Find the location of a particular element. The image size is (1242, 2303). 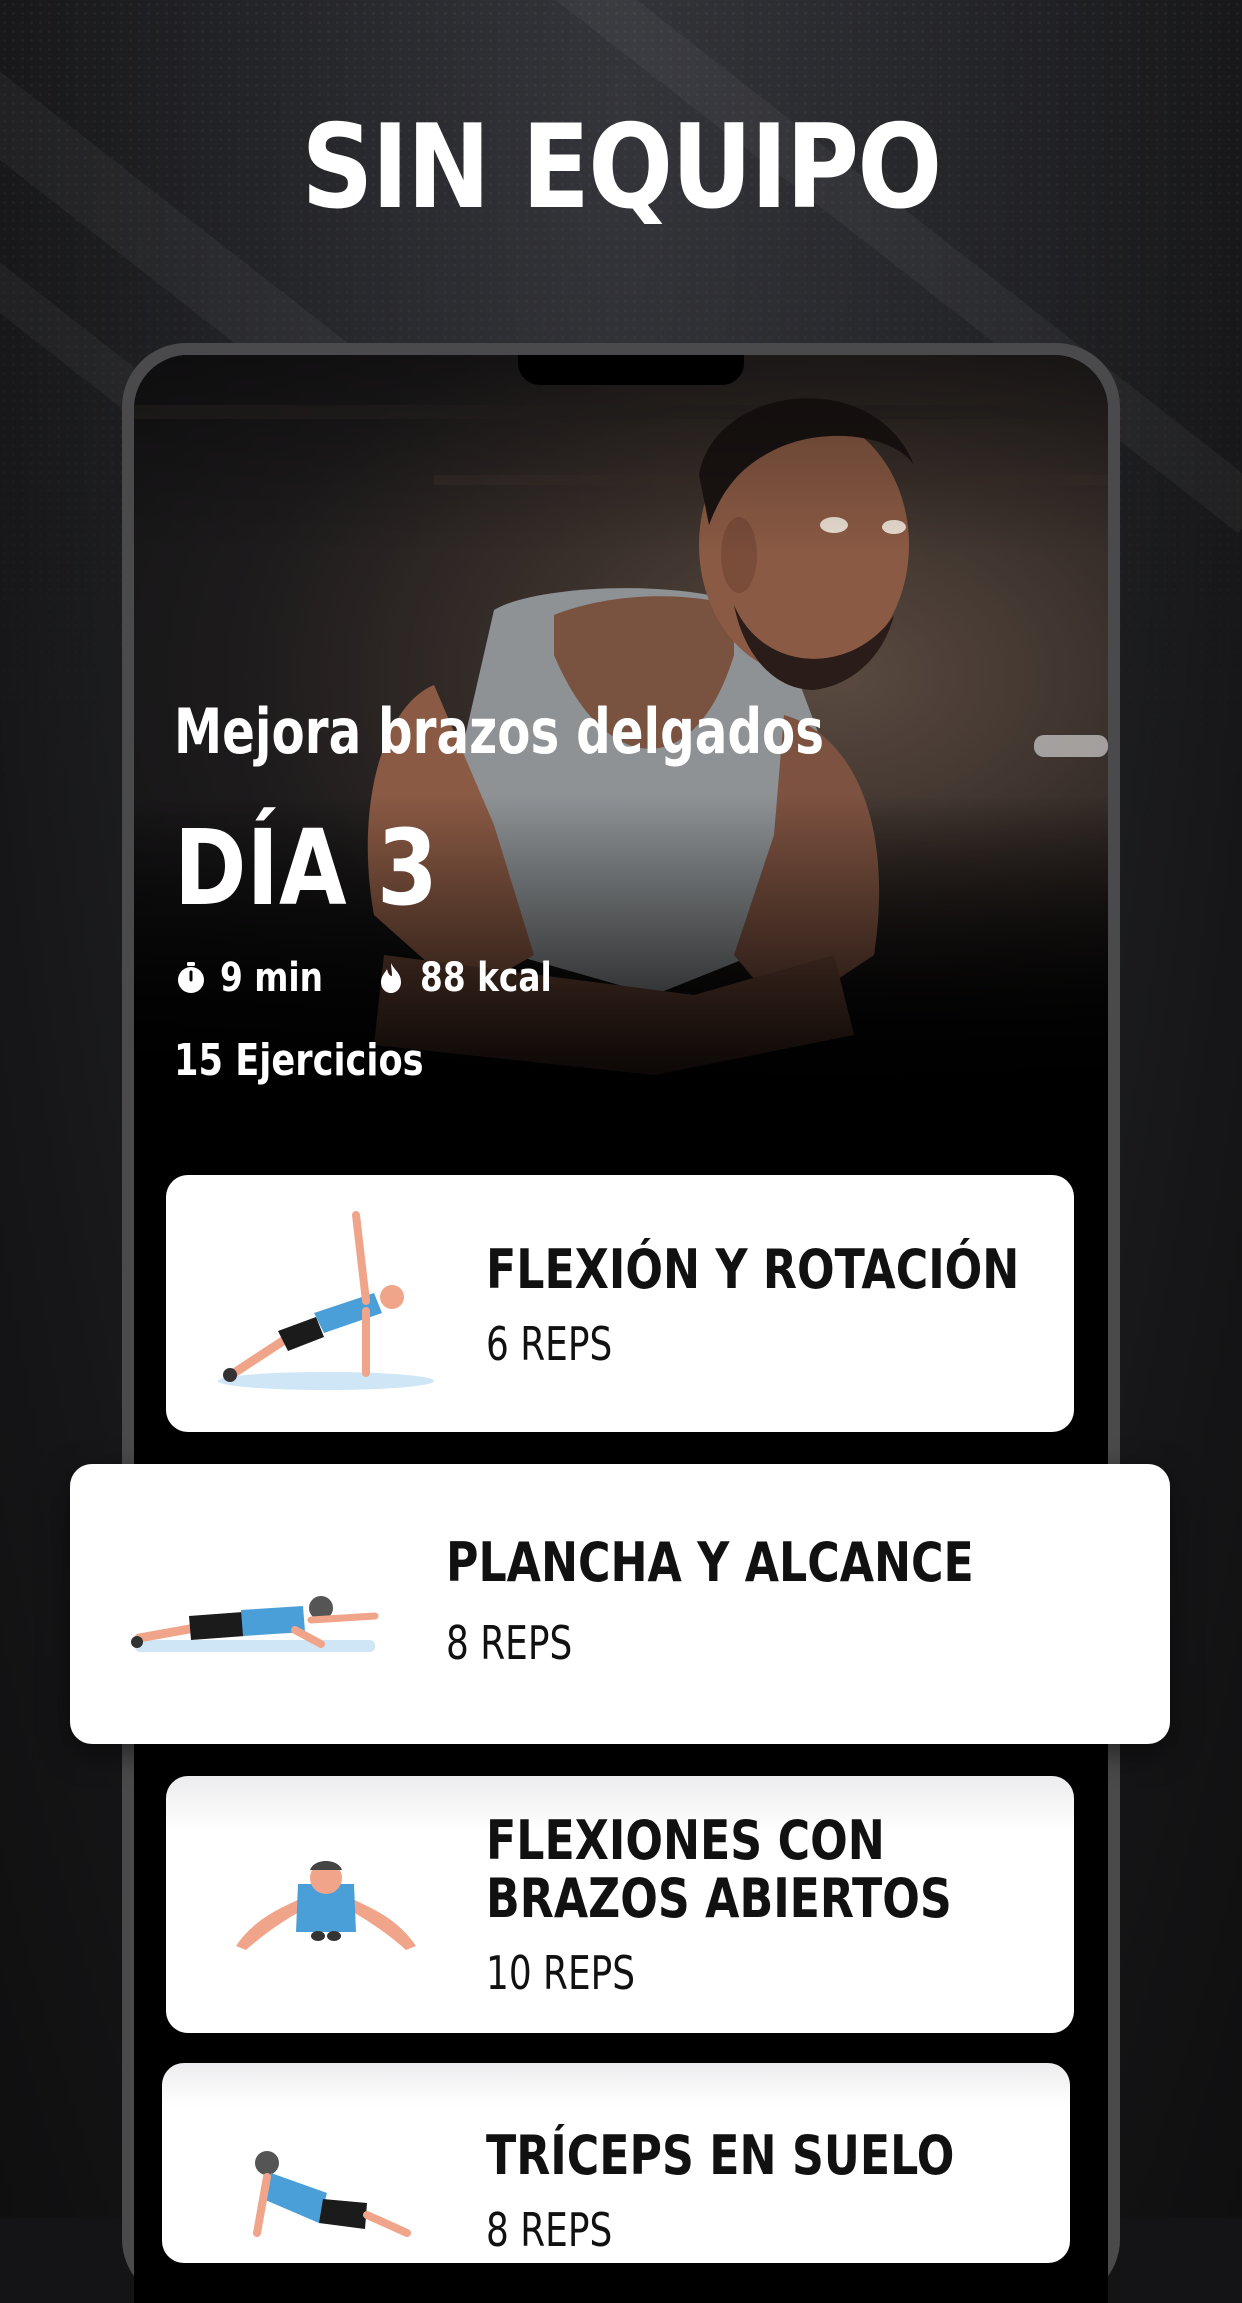

exercise-name-line2: BRAZOS ABIERTOS is located at coordinates (719, 1898).